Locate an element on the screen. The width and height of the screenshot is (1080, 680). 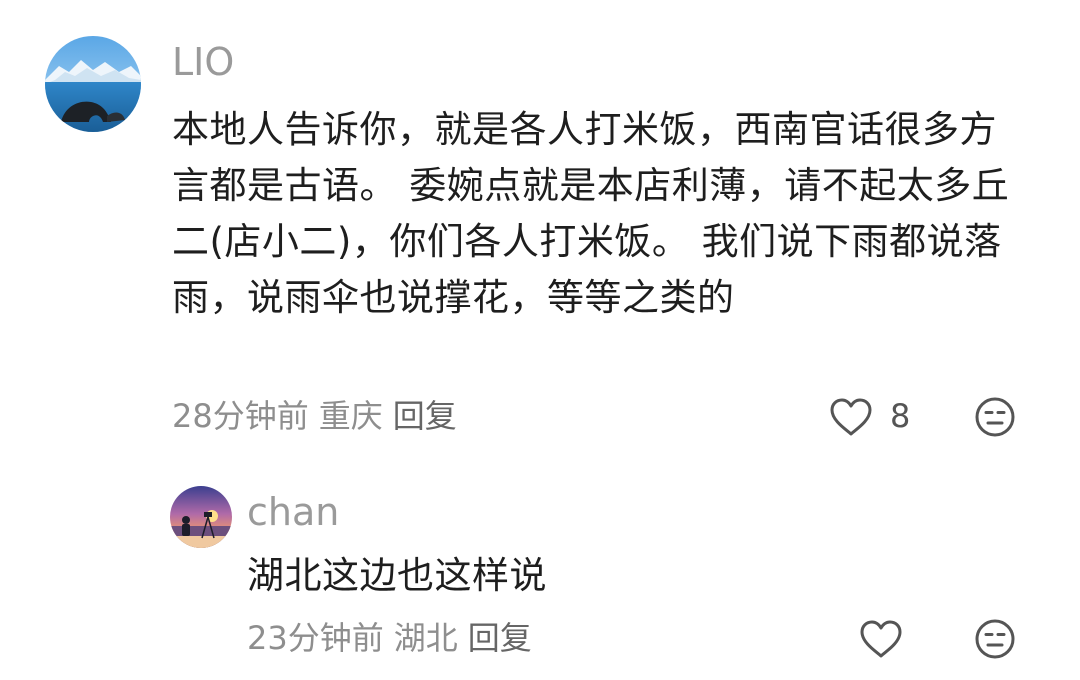
like-count: 8 is located at coordinates (900, 416).